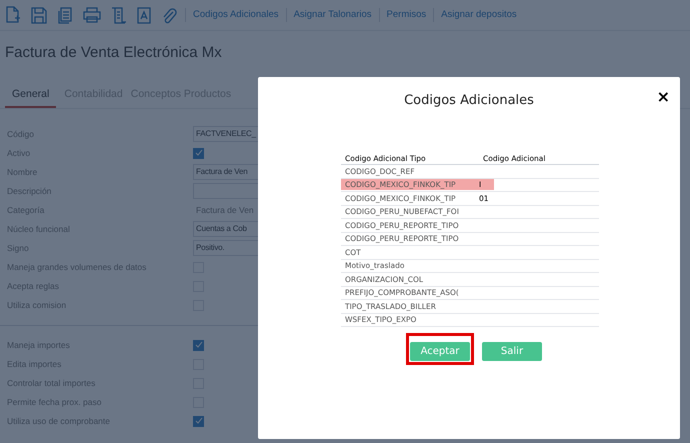 This screenshot has width=690, height=443. Describe the element at coordinates (65, 15) in the screenshot. I see `copy-icon` at that location.